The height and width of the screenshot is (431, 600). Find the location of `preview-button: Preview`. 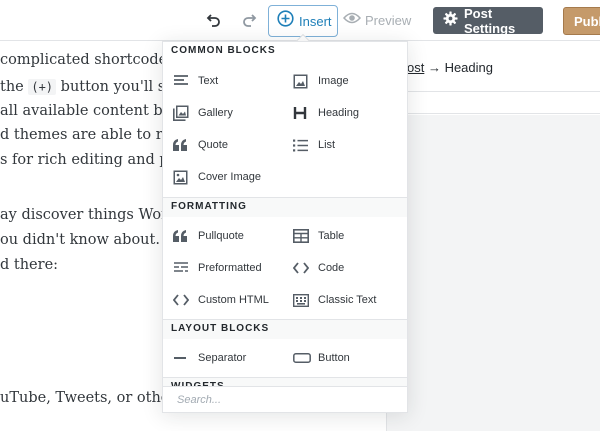

preview-button: Preview is located at coordinates (377, 20).